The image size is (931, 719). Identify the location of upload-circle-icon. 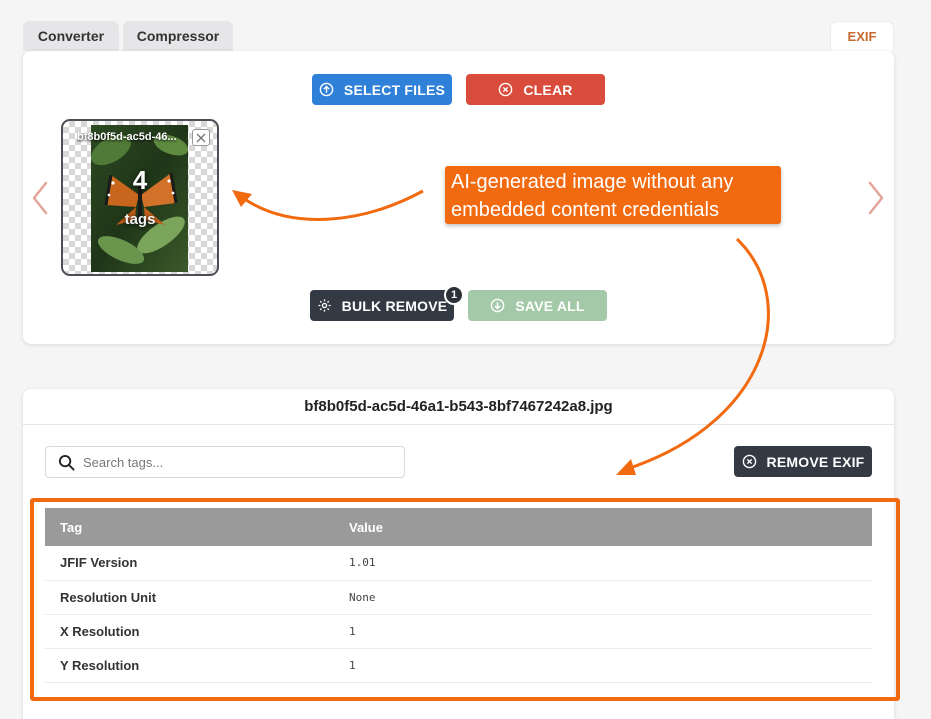
(326, 89).